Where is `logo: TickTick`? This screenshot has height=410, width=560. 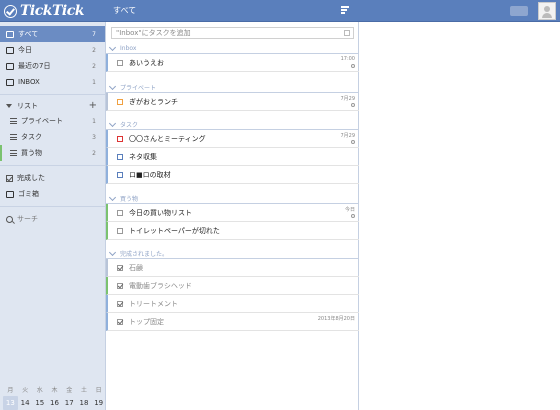 logo: TickTick is located at coordinates (44, 11).